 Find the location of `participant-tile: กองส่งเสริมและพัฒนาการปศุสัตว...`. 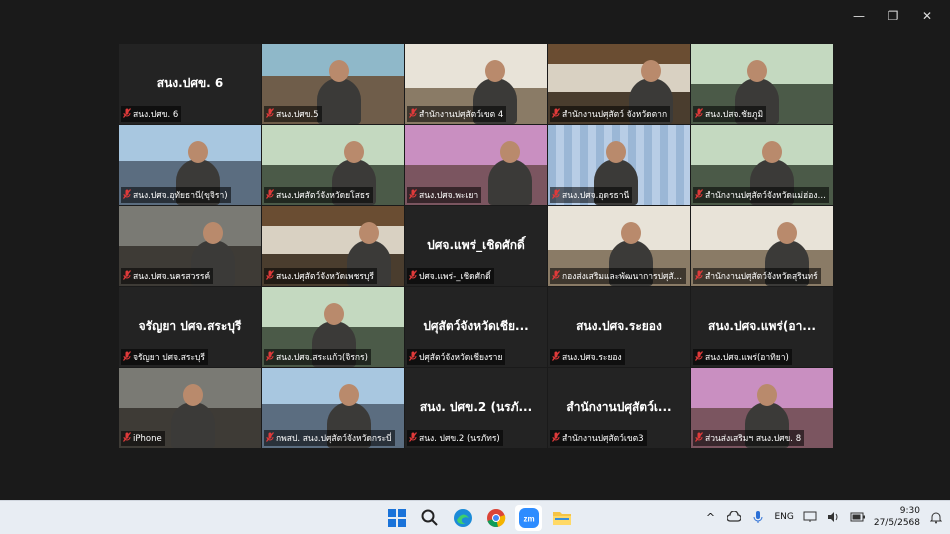

participant-tile: กองส่งเสริมและพัฒนาการปศุสัตว... is located at coordinates (619, 246).